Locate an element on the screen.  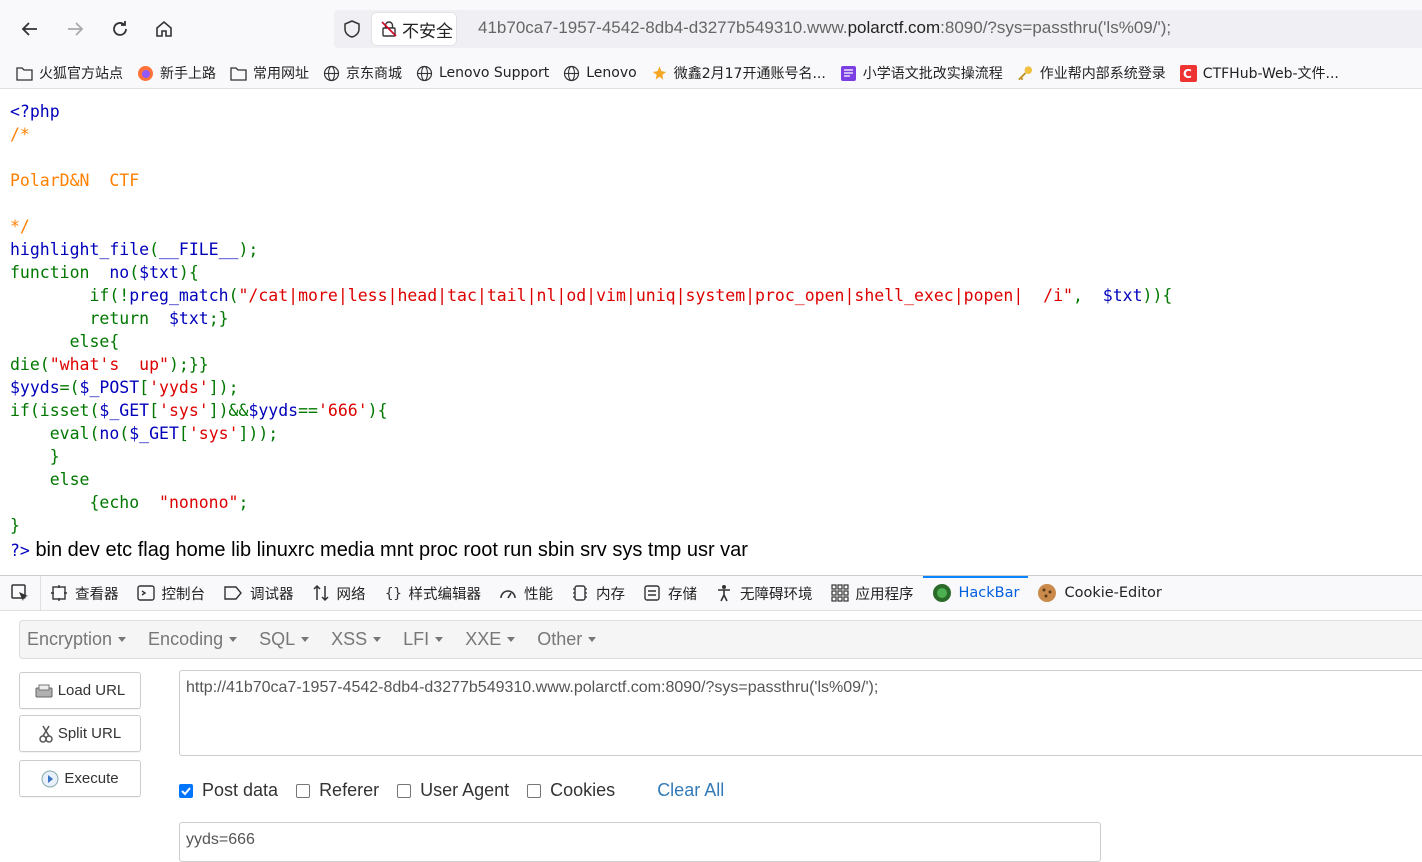
execute-label: Execute is located at coordinates (91, 778).